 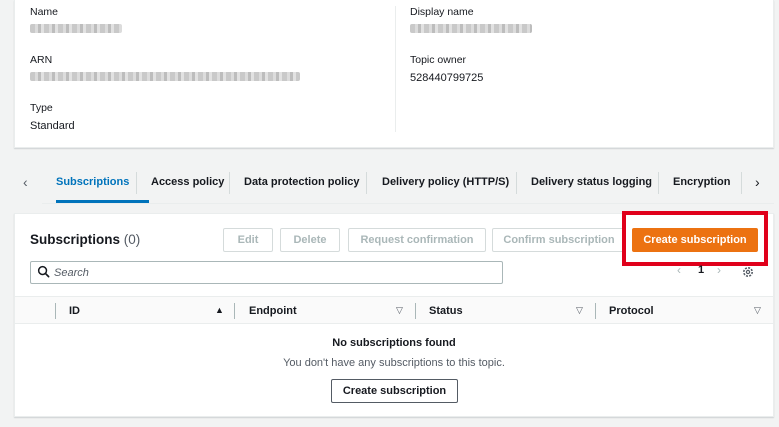 I want to click on empty-create-subscription-button: Create subscription, so click(x=394, y=391).